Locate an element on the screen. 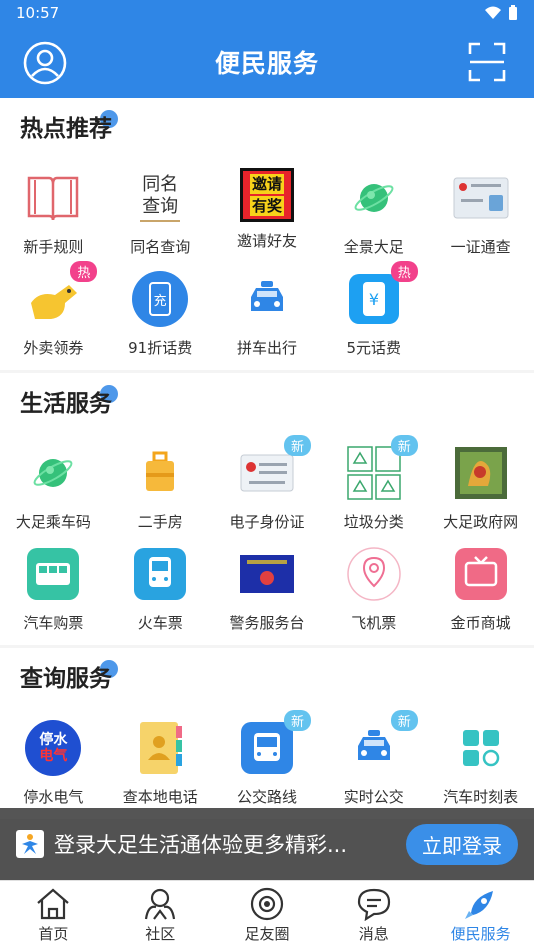 This screenshot has width=534, height=950. service-label: 外卖领券 is located at coordinates (53, 348).